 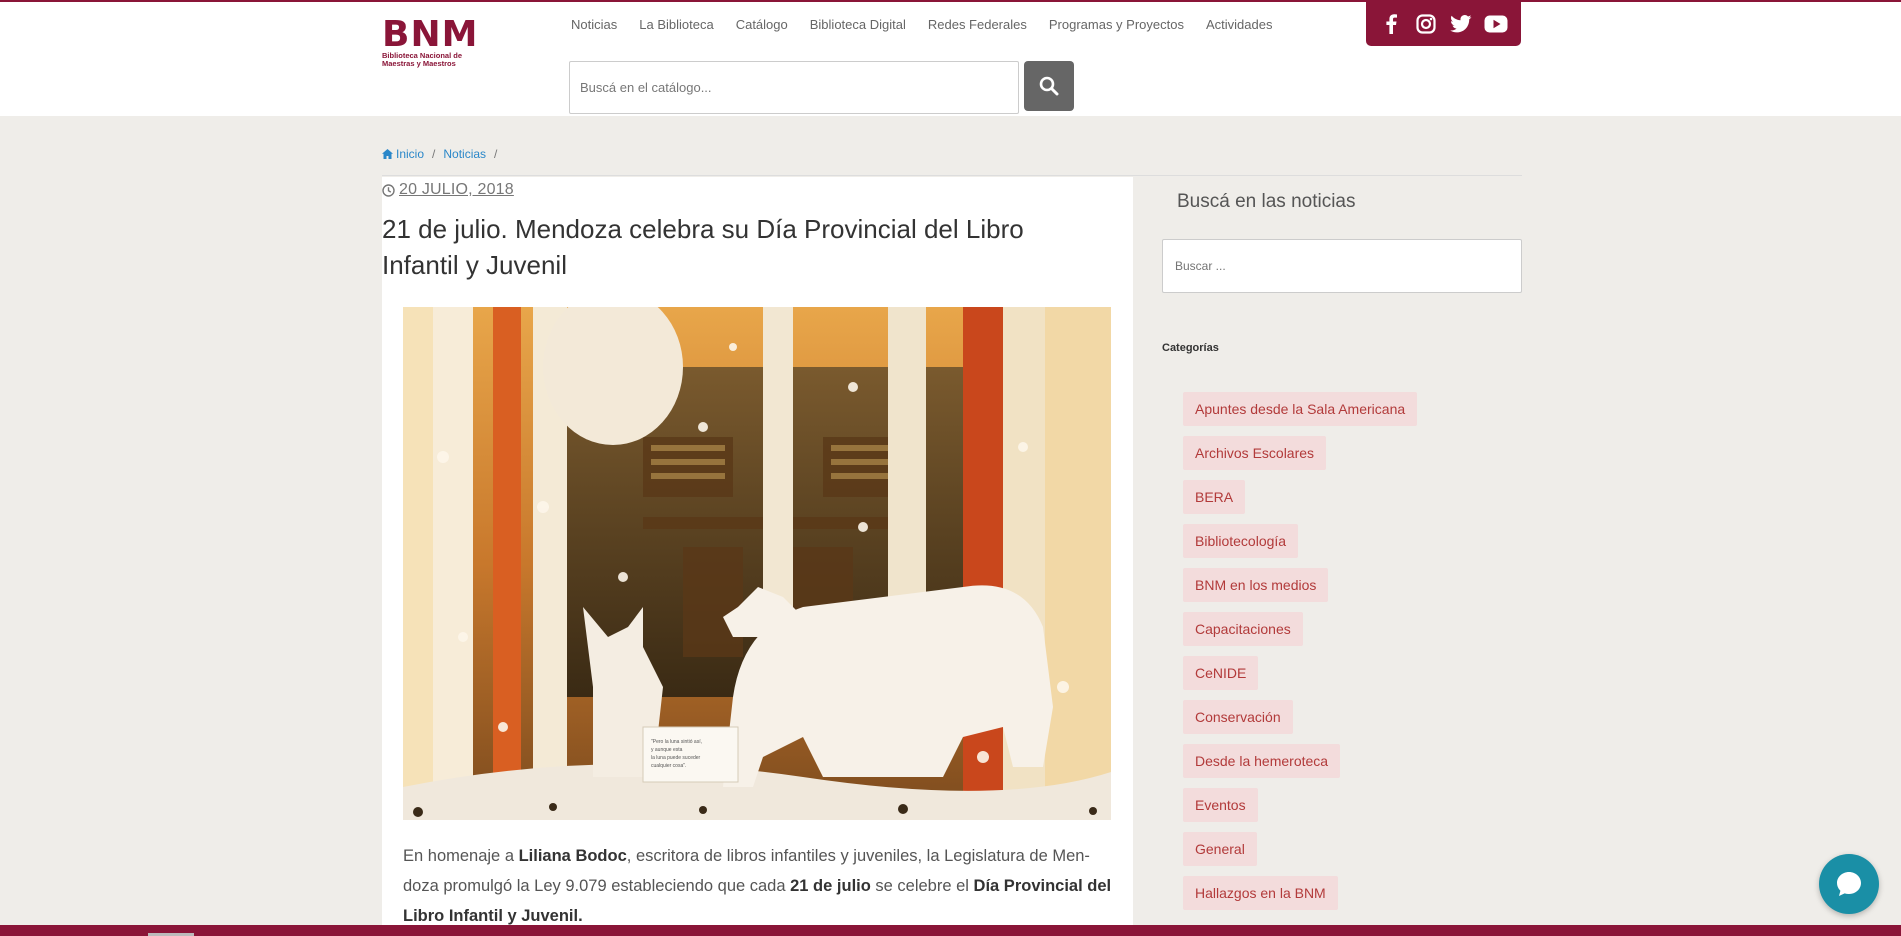 I want to click on home-icon, so click(x=387, y=154).